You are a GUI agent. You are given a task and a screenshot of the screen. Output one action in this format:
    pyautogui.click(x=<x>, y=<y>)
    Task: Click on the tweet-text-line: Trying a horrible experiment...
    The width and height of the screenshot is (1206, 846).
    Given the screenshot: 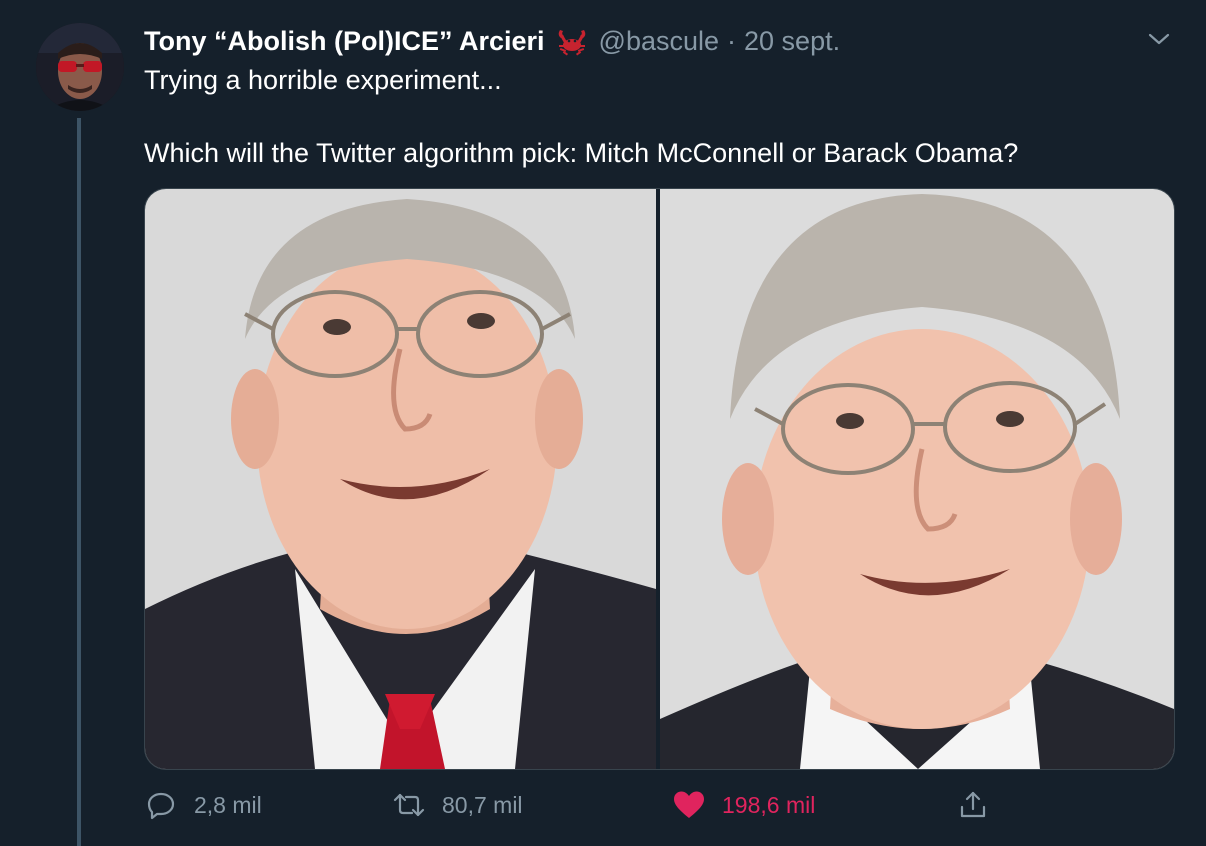 What is the action you would take?
    pyautogui.click(x=323, y=80)
    